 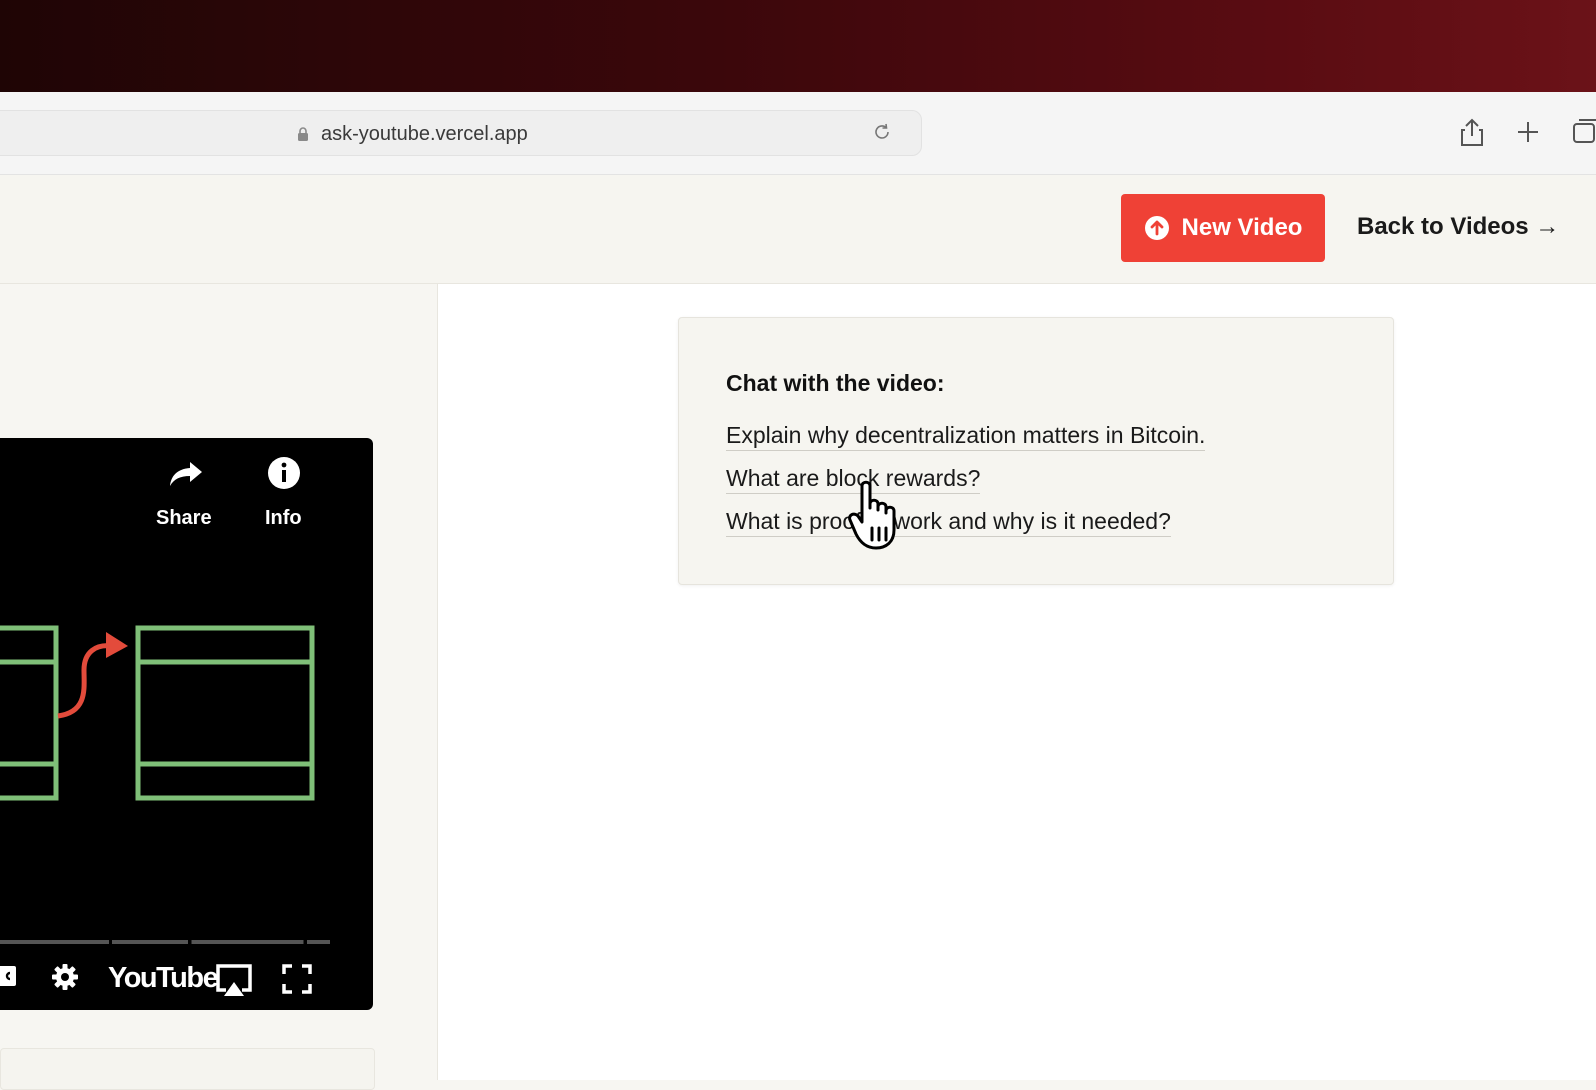 What do you see at coordinates (65, 977) in the screenshot?
I see `settings-gear-icon` at bounding box center [65, 977].